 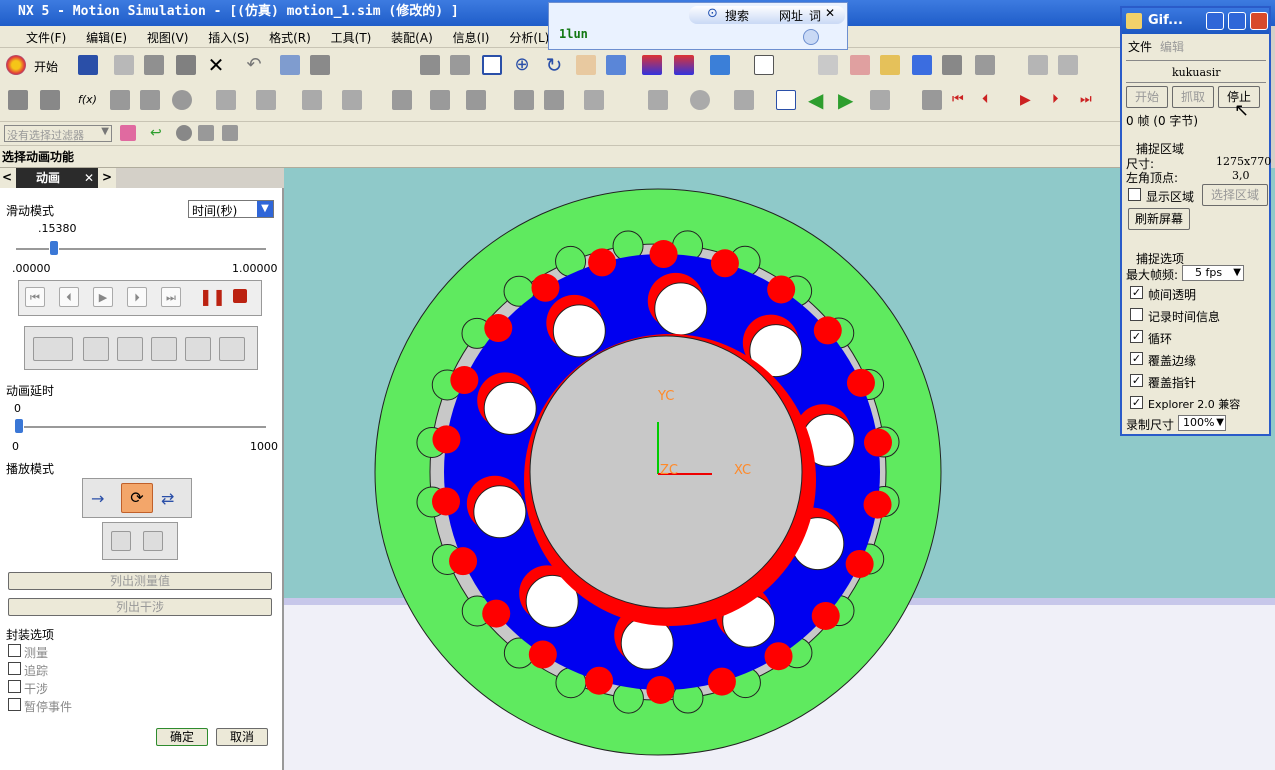 What do you see at coordinates (88, 65) in the screenshot?
I see `save-icon` at bounding box center [88, 65].